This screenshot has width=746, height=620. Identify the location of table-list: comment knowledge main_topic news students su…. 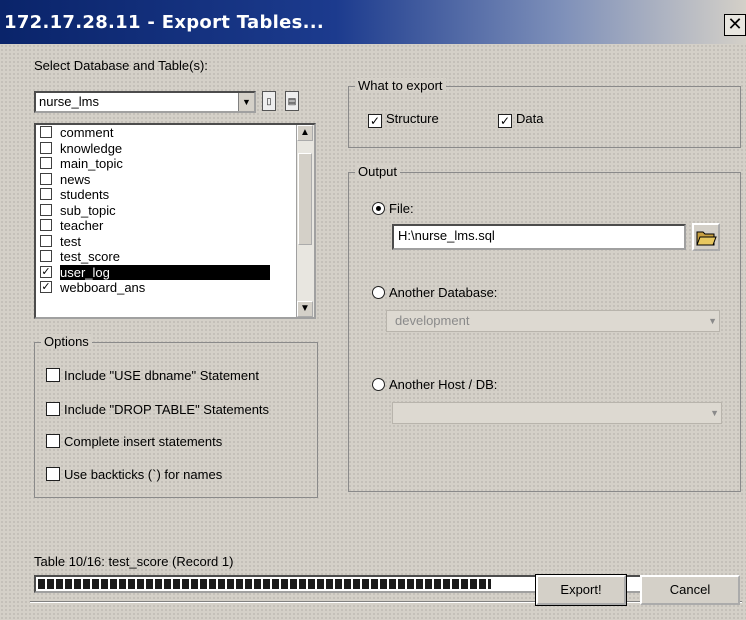
(175, 221).